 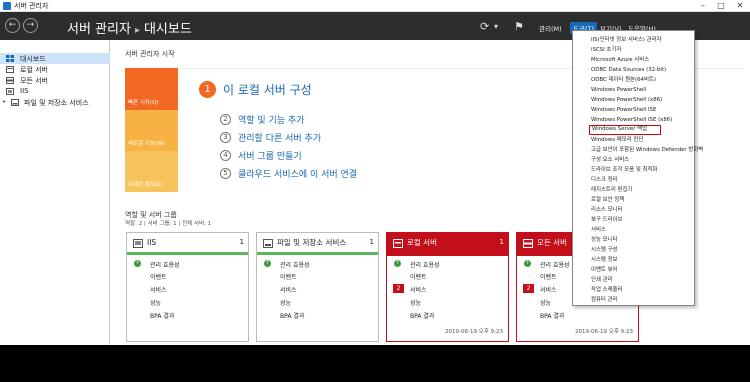 What do you see at coordinates (398, 243) in the screenshot?
I see `server-icon` at bounding box center [398, 243].